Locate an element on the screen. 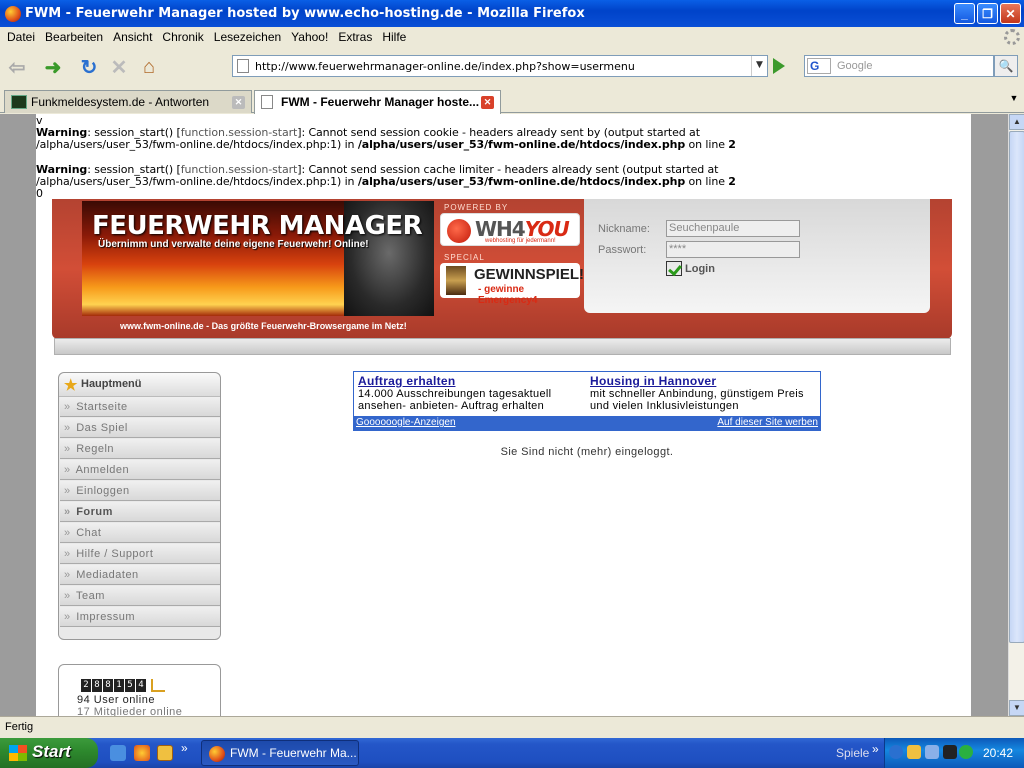 The image size is (1024, 768). vertical-scrollbar: ▲ ▼ is located at coordinates (1016, 415).